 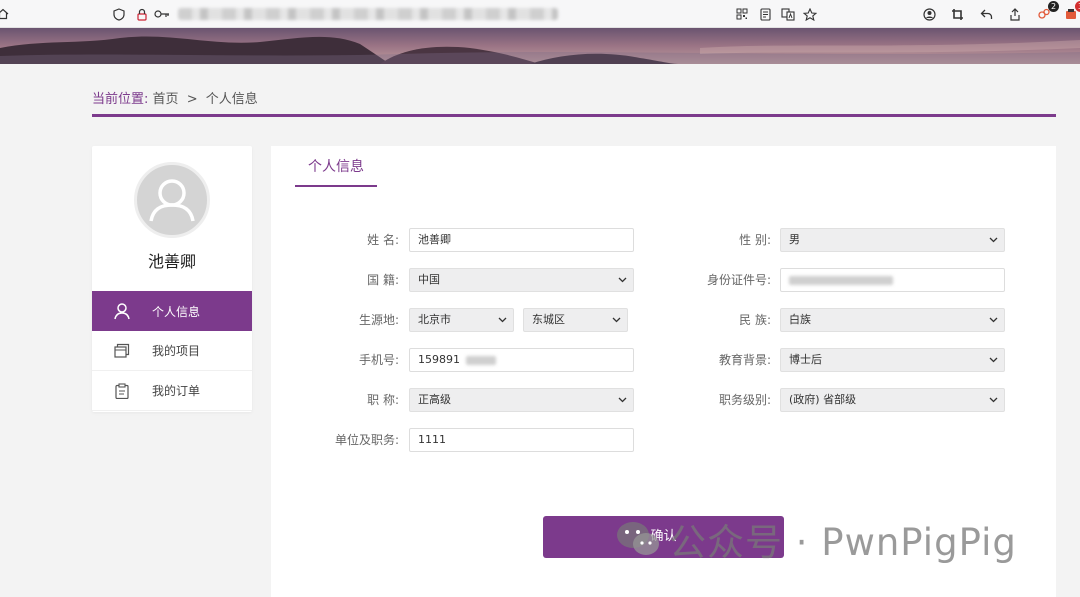 What do you see at coordinates (142, 14) in the screenshot?
I see `lock-icon` at bounding box center [142, 14].